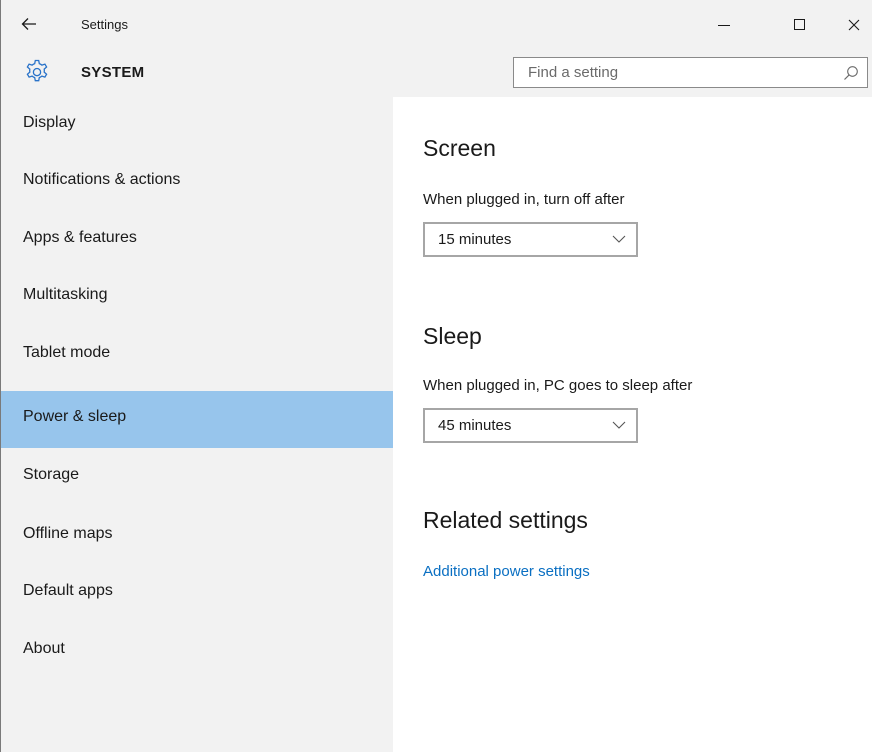  Describe the element at coordinates (197, 651) in the screenshot. I see `sidebar-item-about: About` at that location.